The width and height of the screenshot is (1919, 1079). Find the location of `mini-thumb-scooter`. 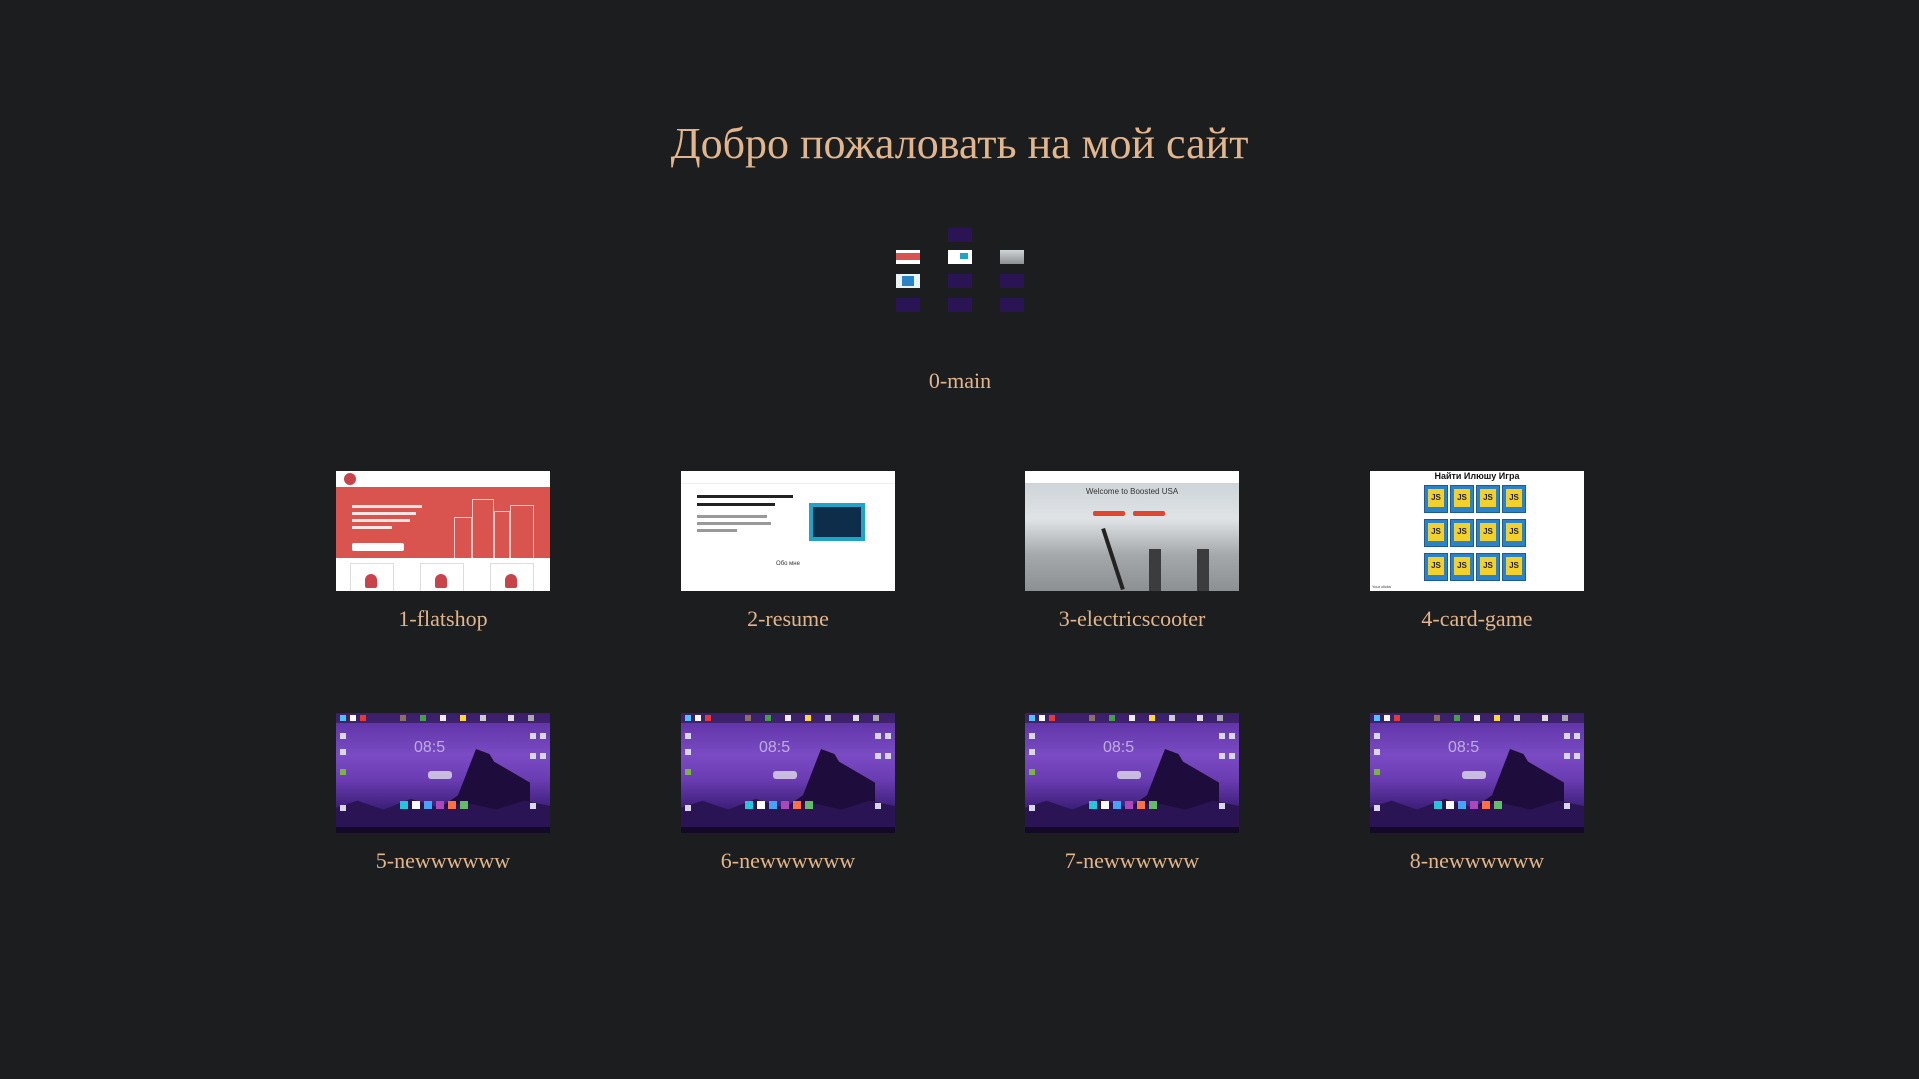

mini-thumb-scooter is located at coordinates (1012, 257).